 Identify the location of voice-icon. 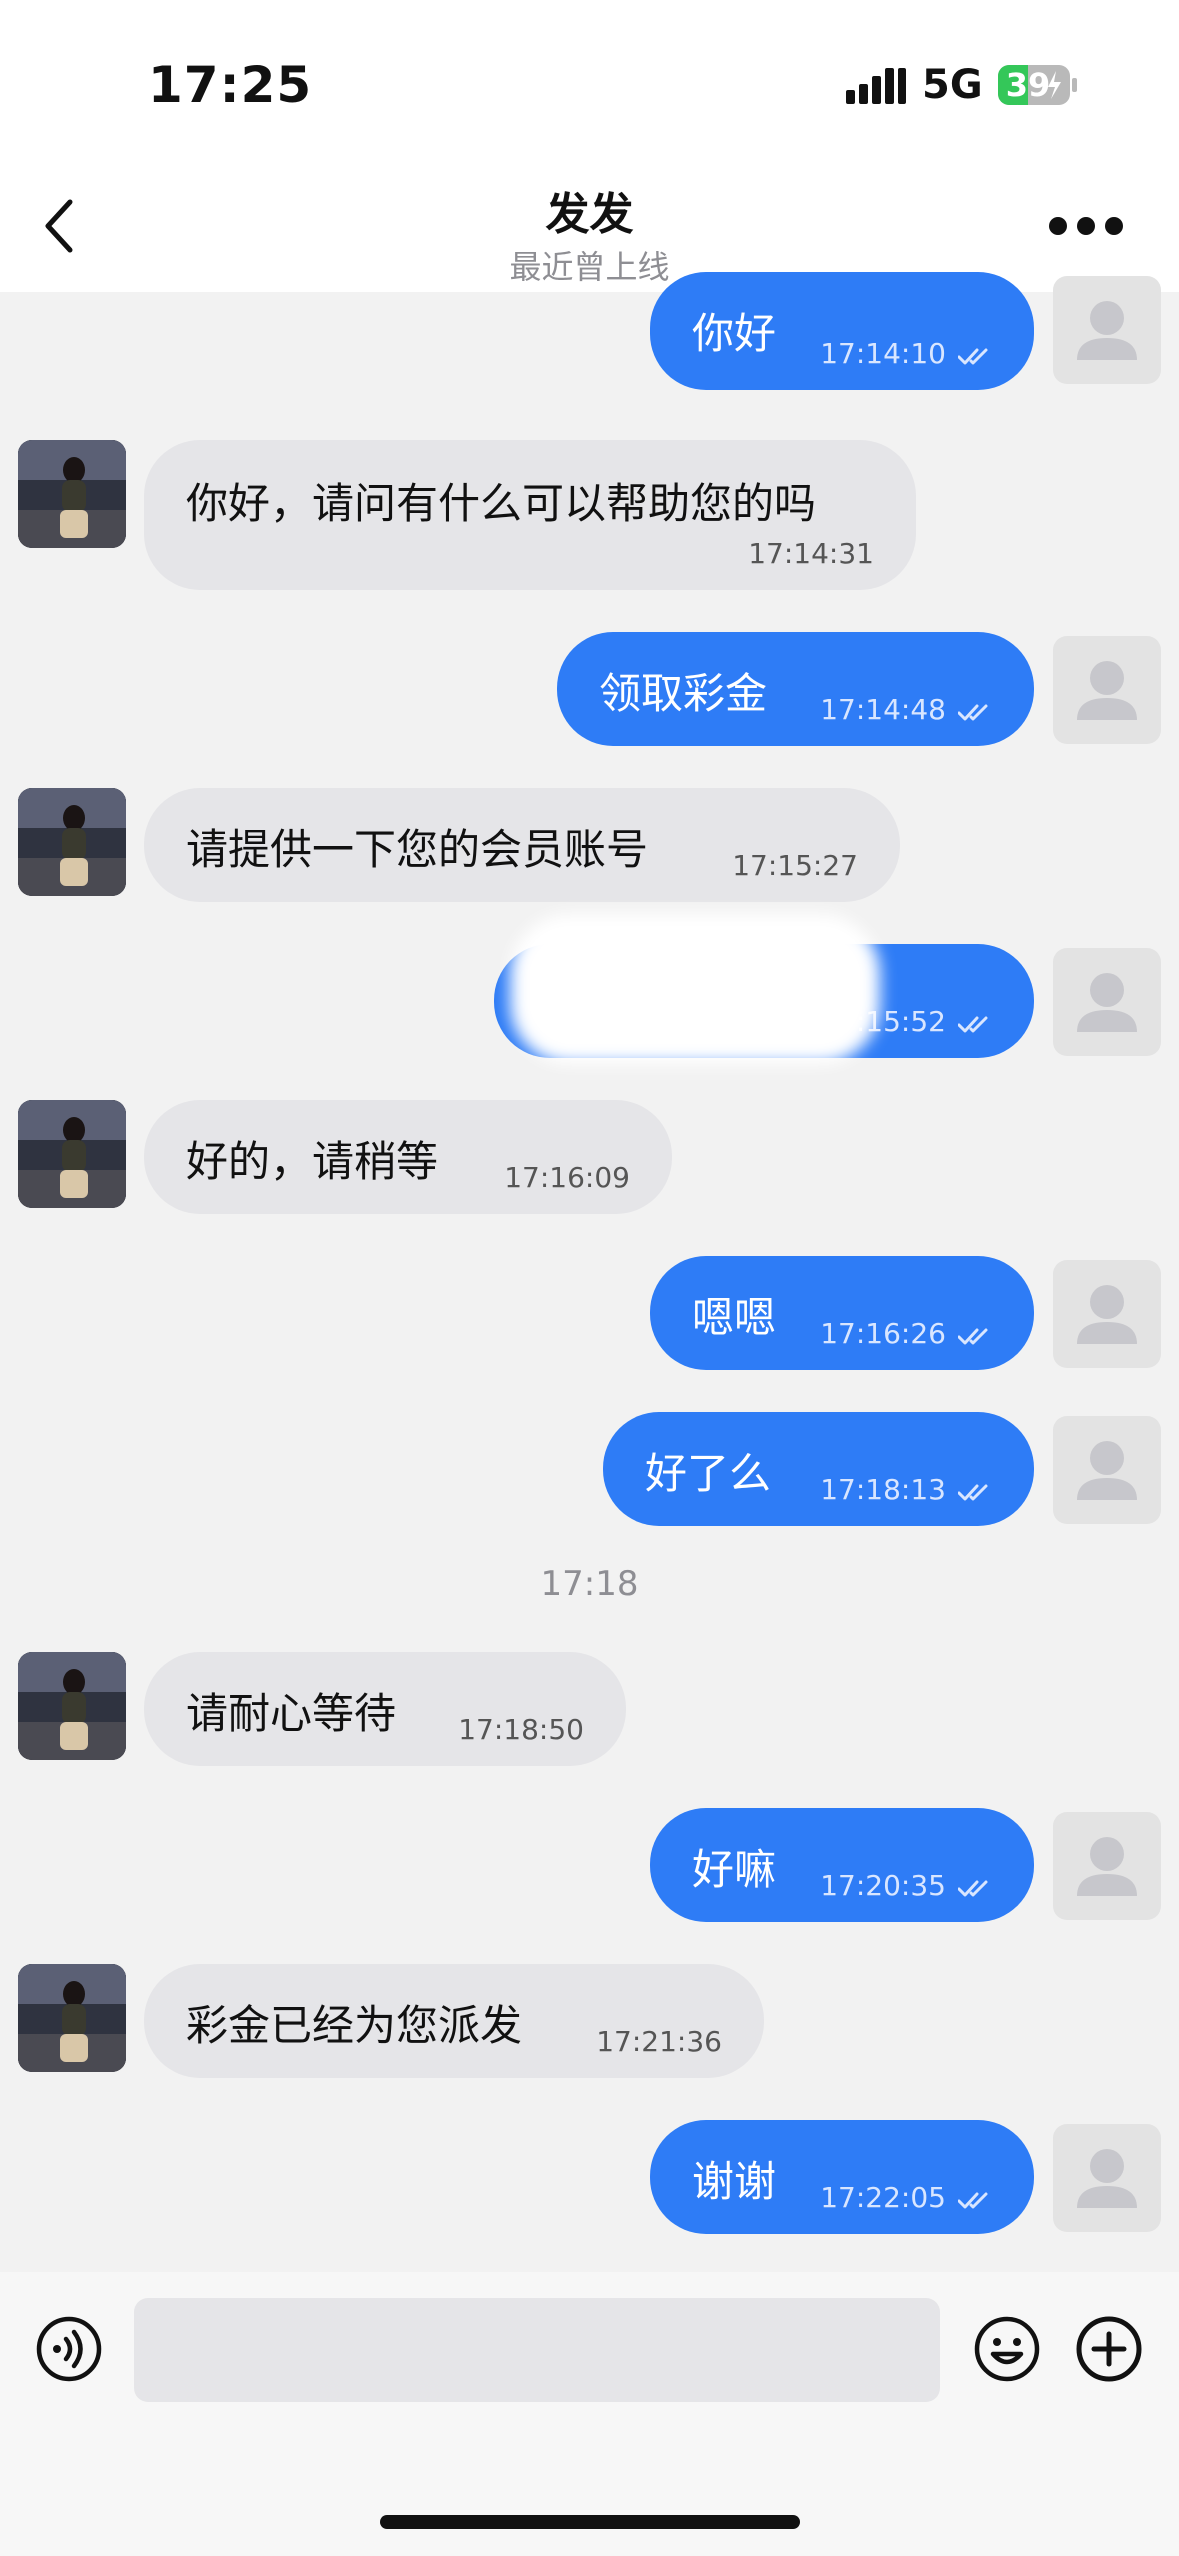
(69, 2349).